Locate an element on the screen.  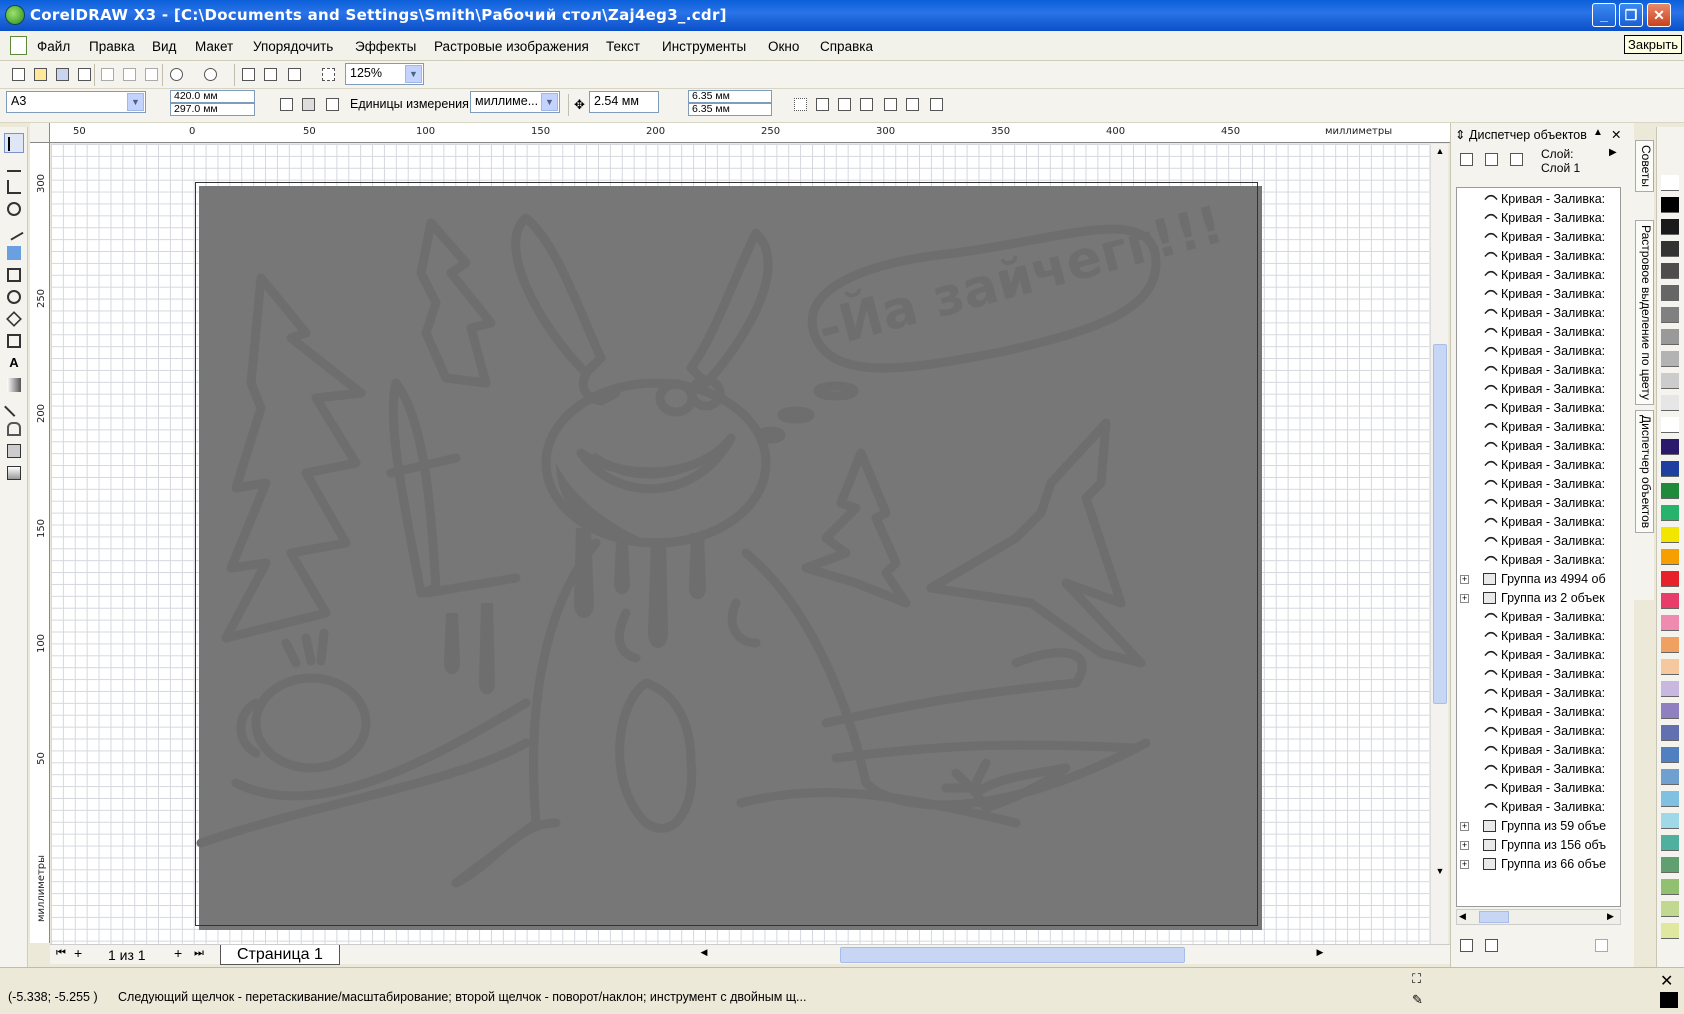
docker-close-icon: ✕ is located at coordinates (1616, 134).